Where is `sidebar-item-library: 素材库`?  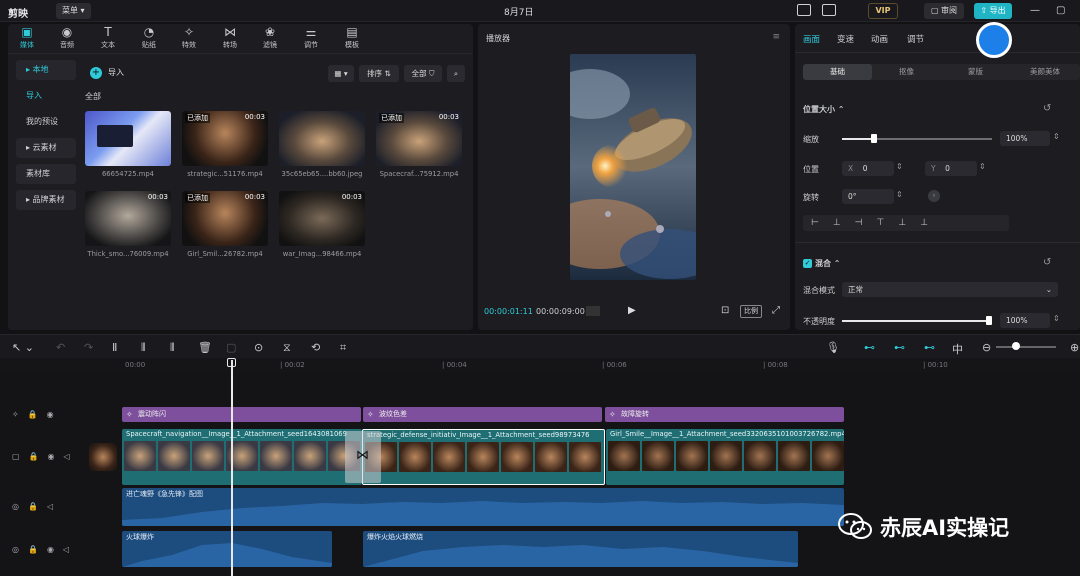
sidebar-item-library: 素材库 is located at coordinates (46, 174).